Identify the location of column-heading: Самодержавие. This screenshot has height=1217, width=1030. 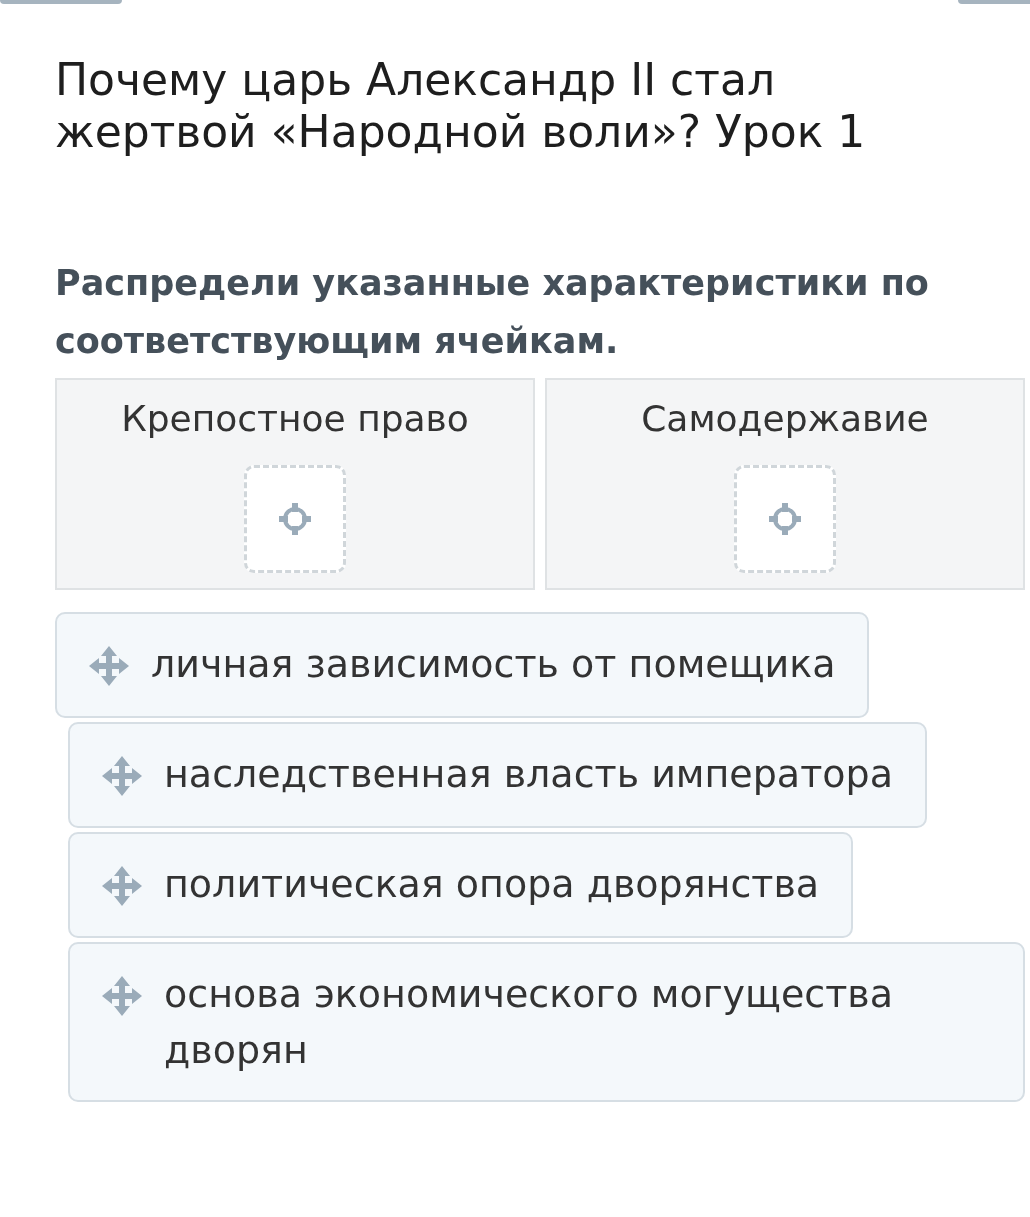
(785, 418).